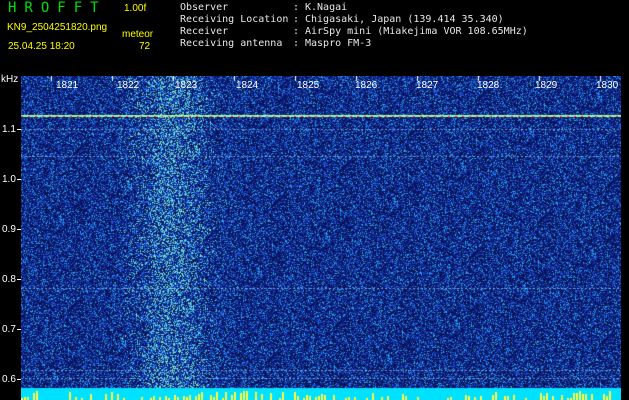 The height and width of the screenshot is (400, 629). What do you see at coordinates (9, 279) in the screenshot?
I see `y-tick-label: 0.8` at bounding box center [9, 279].